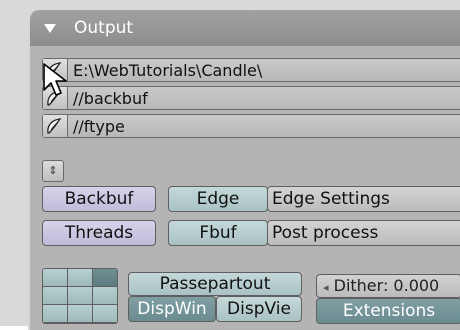 The height and width of the screenshot is (330, 460). I want to click on thread-grid-selector, so click(80, 296).